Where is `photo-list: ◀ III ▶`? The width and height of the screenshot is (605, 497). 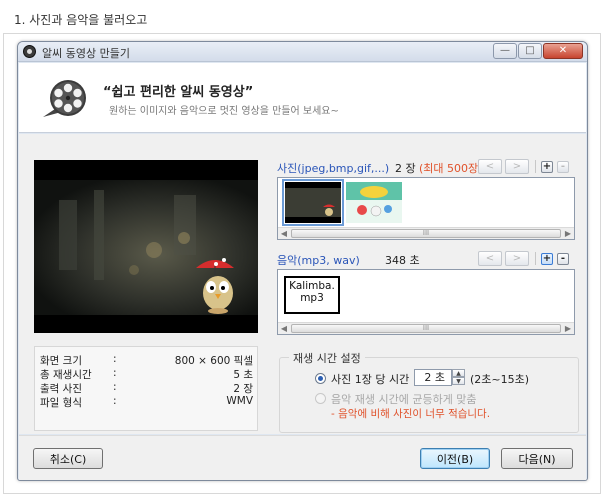 photo-list: ◀ III ▶ is located at coordinates (426, 208).